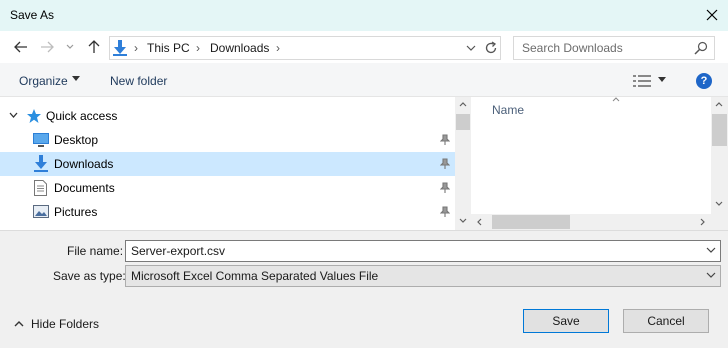 This screenshot has width=728, height=348. Describe the element at coordinates (666, 321) in the screenshot. I see `cancel-button: Cancel` at that location.